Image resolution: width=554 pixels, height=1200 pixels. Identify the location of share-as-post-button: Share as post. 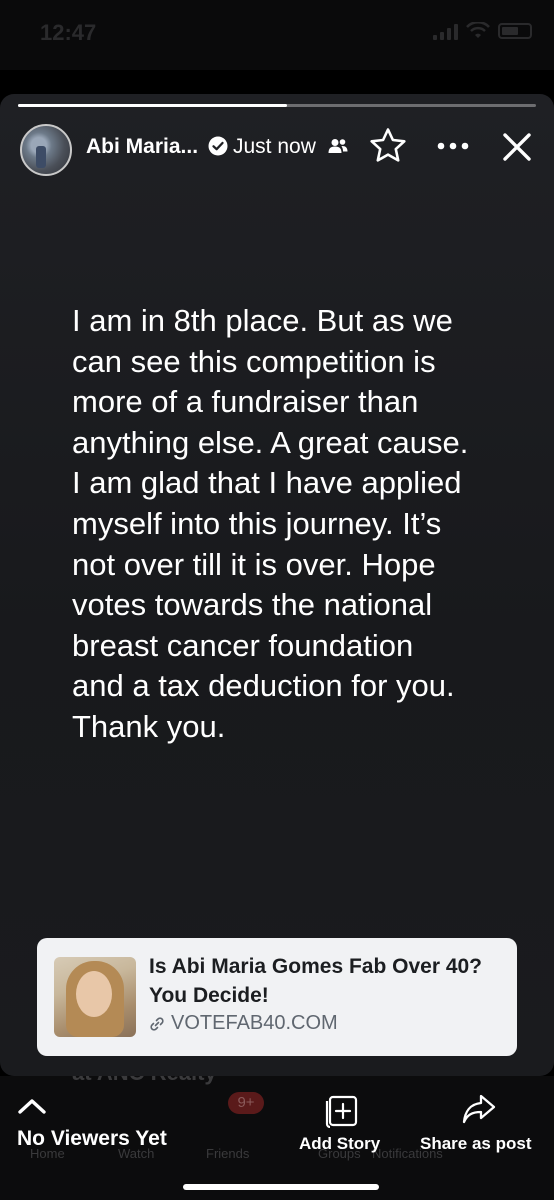
(476, 1144).